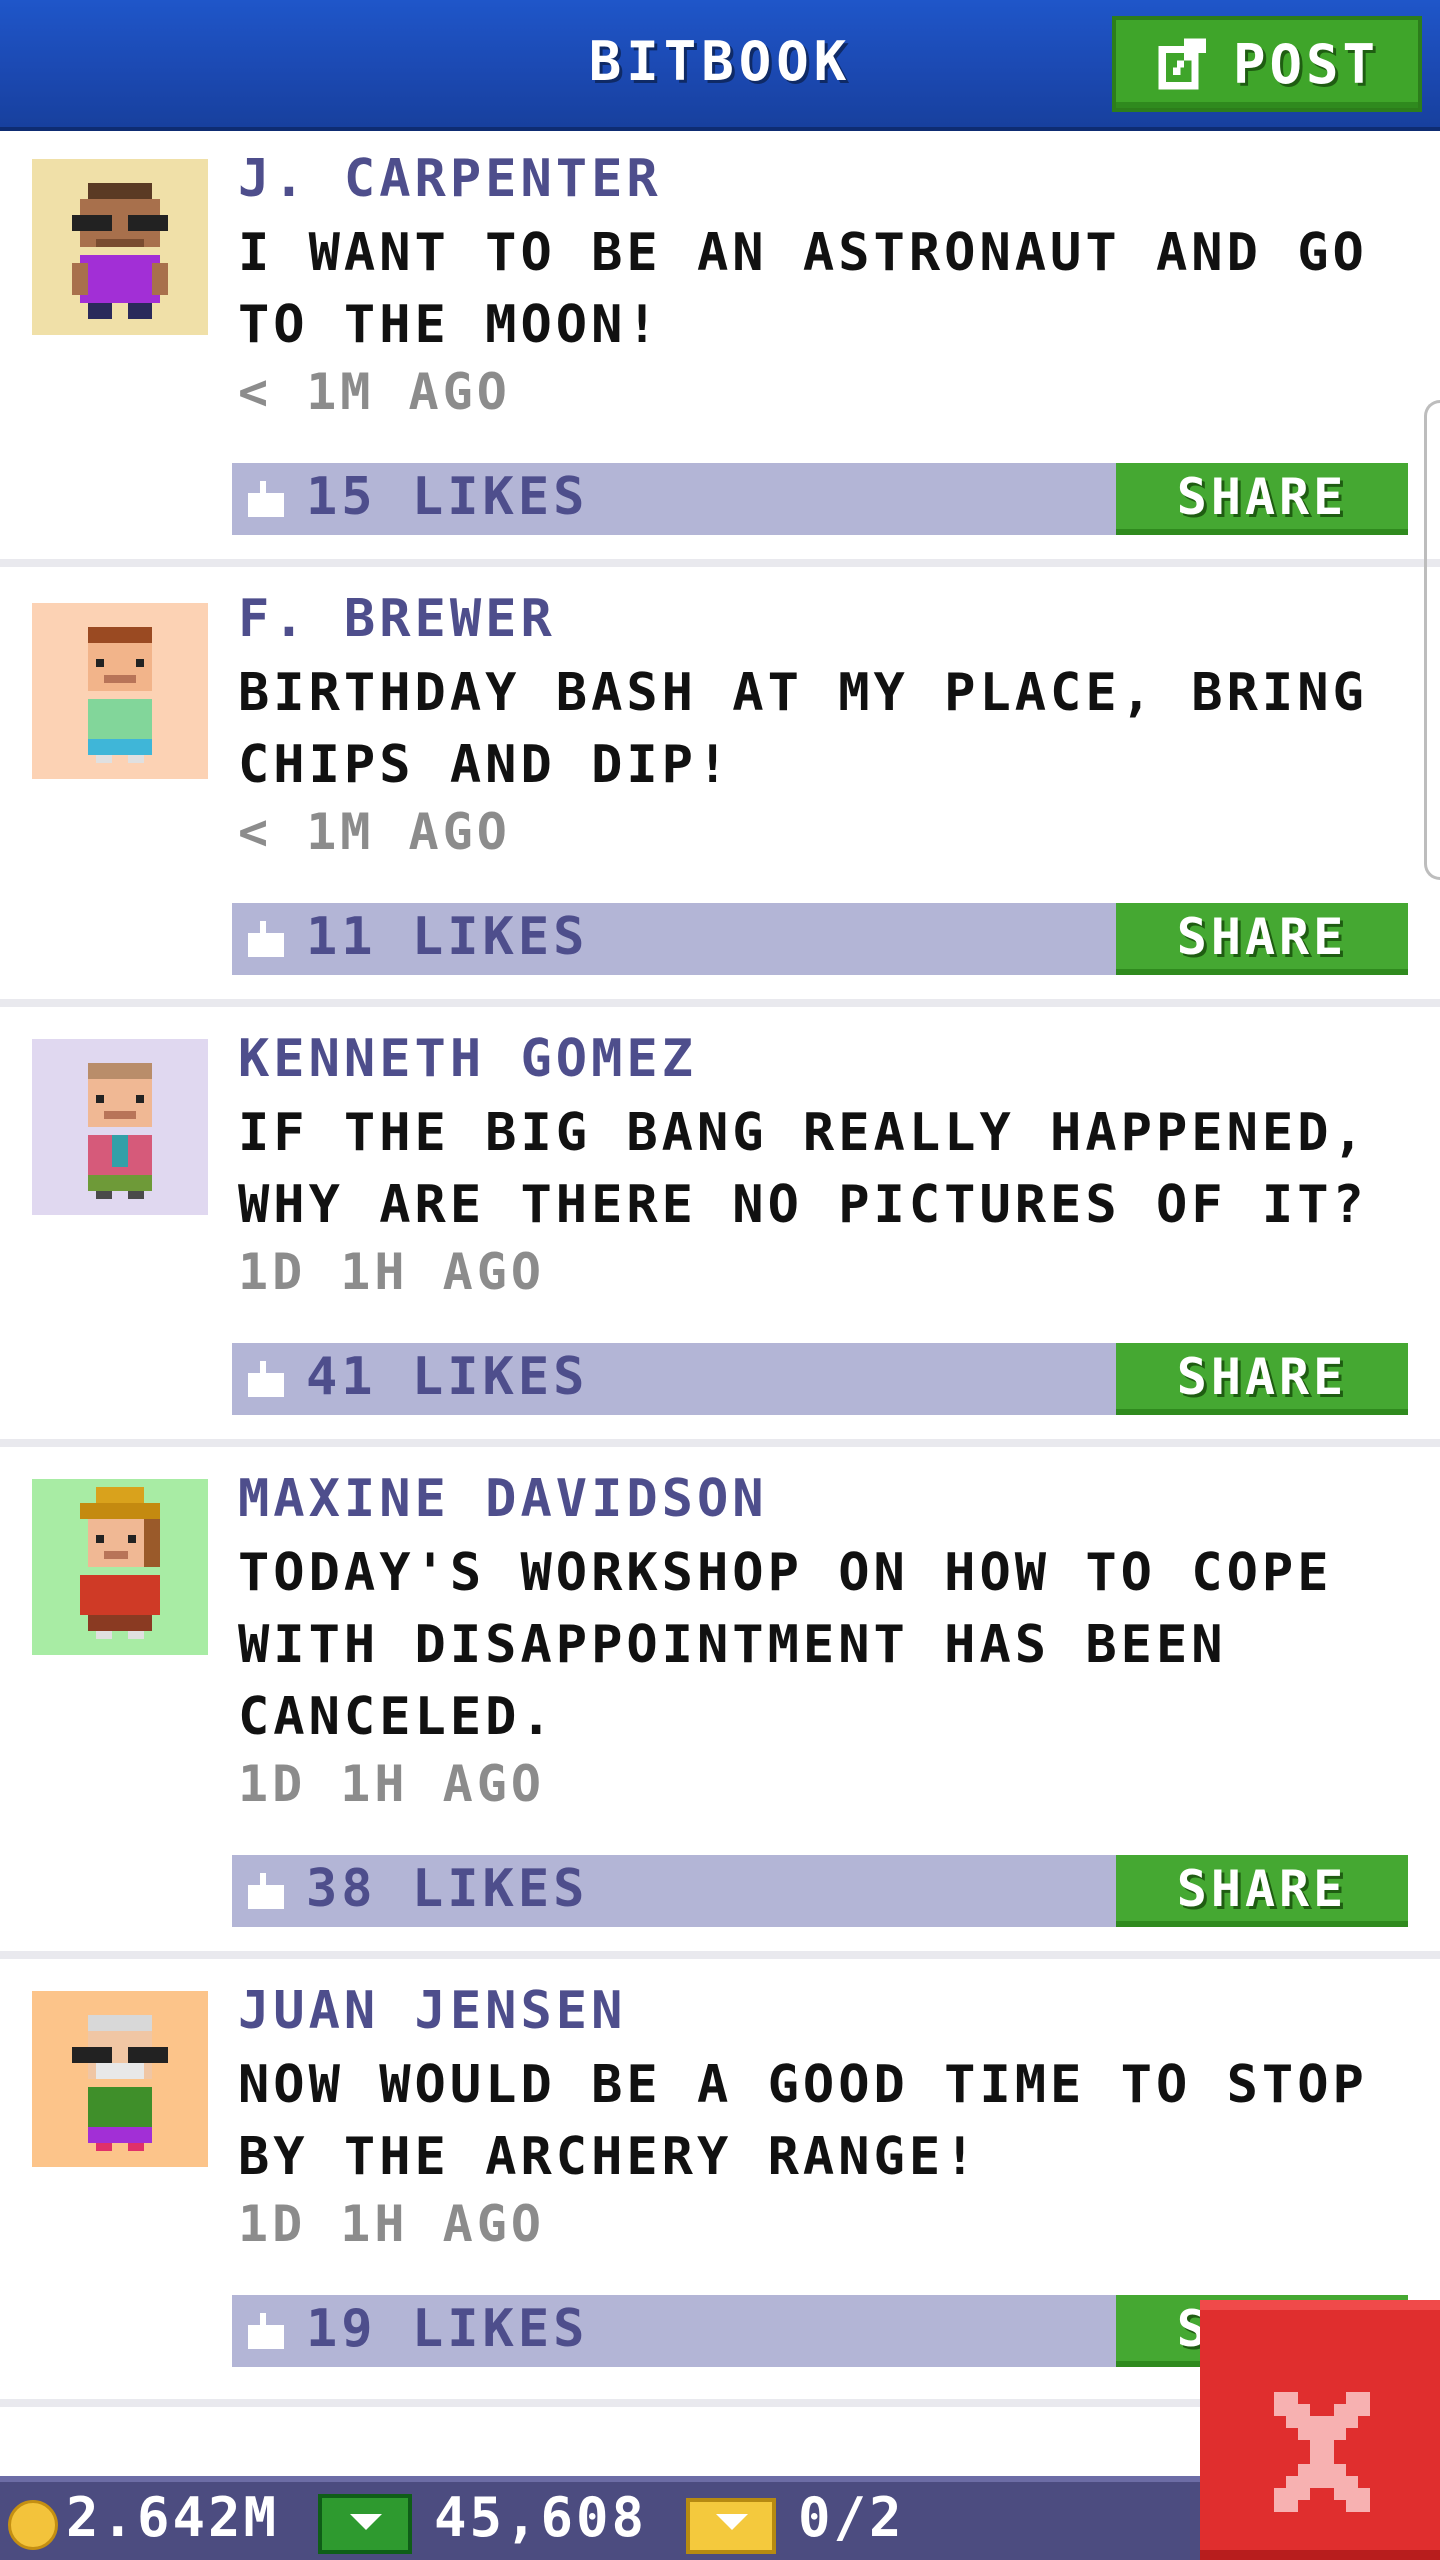 The image size is (1440, 2560). I want to click on tickets-count: 0/2, so click(851, 2517).